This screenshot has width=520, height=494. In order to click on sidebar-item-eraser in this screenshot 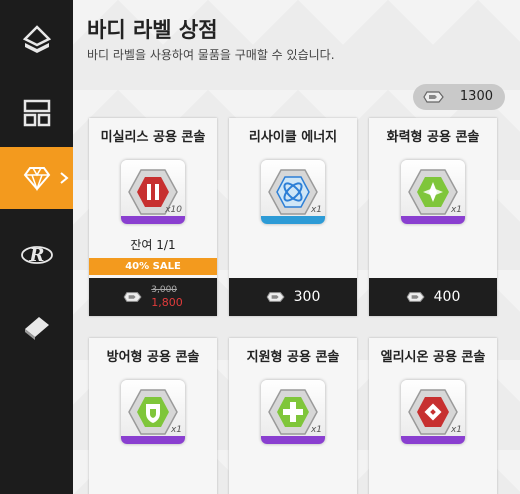, I will do `click(36, 327)`.